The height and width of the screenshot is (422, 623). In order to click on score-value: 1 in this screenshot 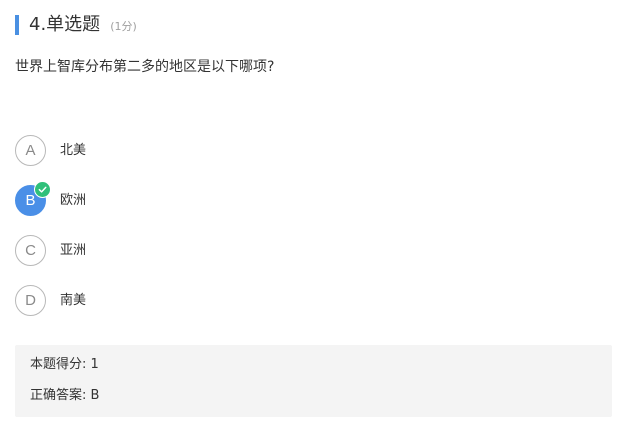, I will do `click(94, 364)`.